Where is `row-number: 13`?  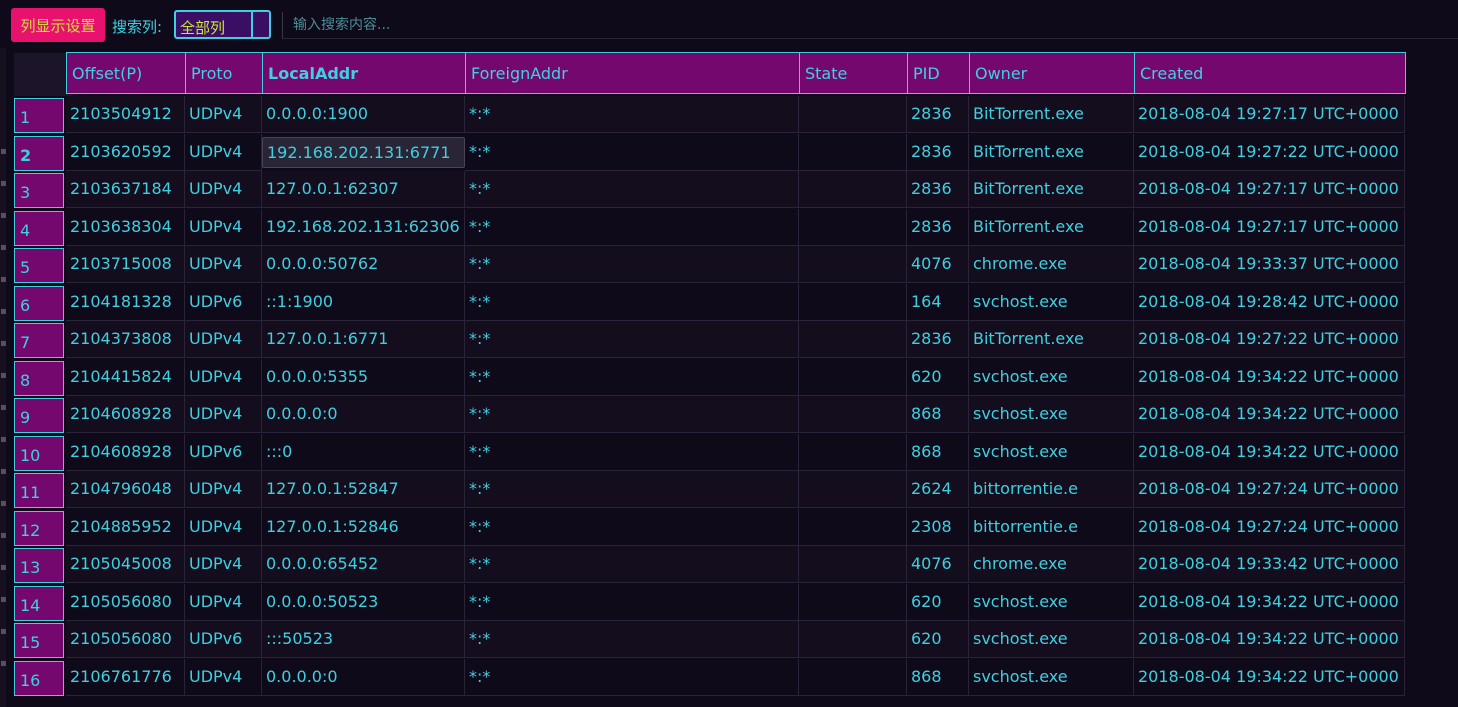
row-number: 13 is located at coordinates (39, 565).